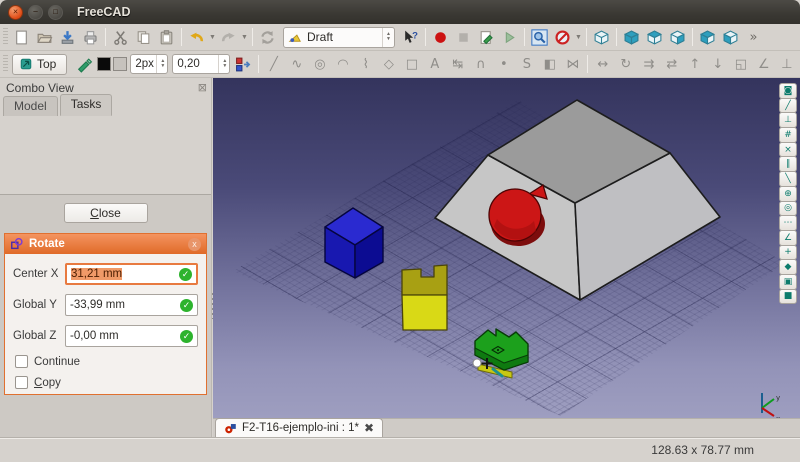  What do you see at coordinates (788, 164) in the screenshot?
I see `snap-parallel-icon: ∥` at bounding box center [788, 164].